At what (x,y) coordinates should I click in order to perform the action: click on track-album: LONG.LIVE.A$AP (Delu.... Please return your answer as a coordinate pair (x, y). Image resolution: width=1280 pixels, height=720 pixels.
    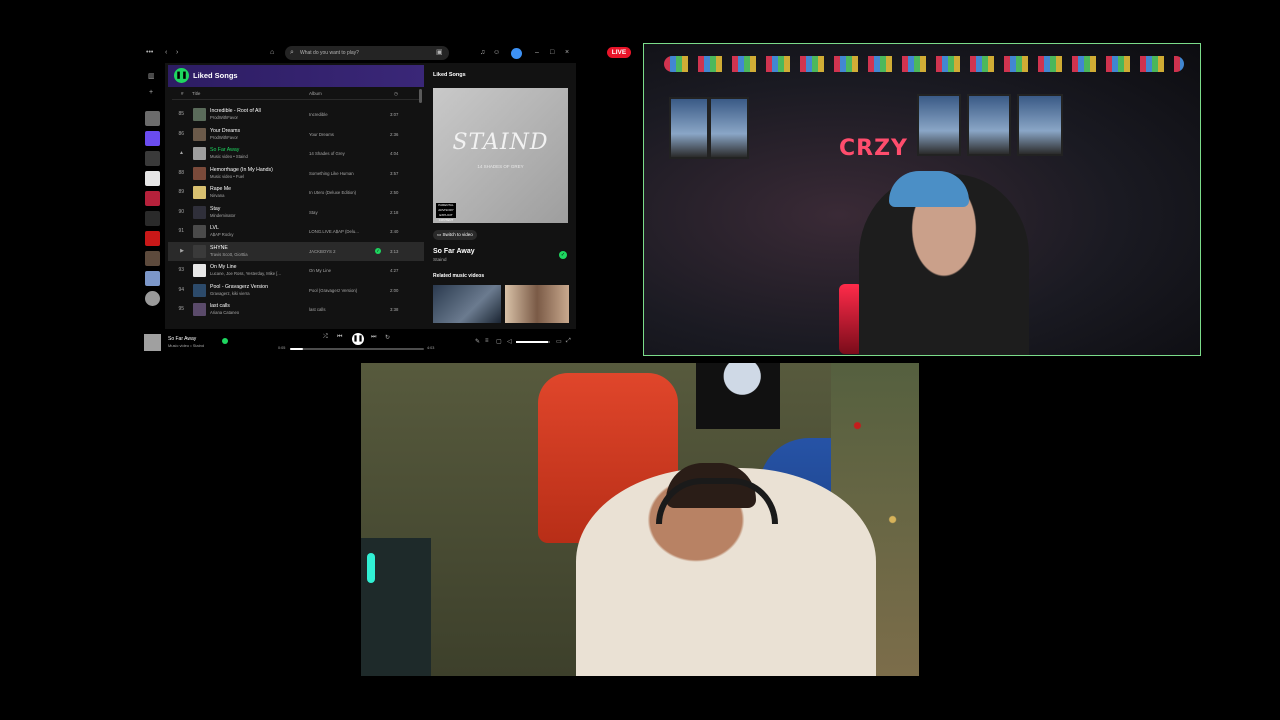
    Looking at the image, I should click on (339, 231).